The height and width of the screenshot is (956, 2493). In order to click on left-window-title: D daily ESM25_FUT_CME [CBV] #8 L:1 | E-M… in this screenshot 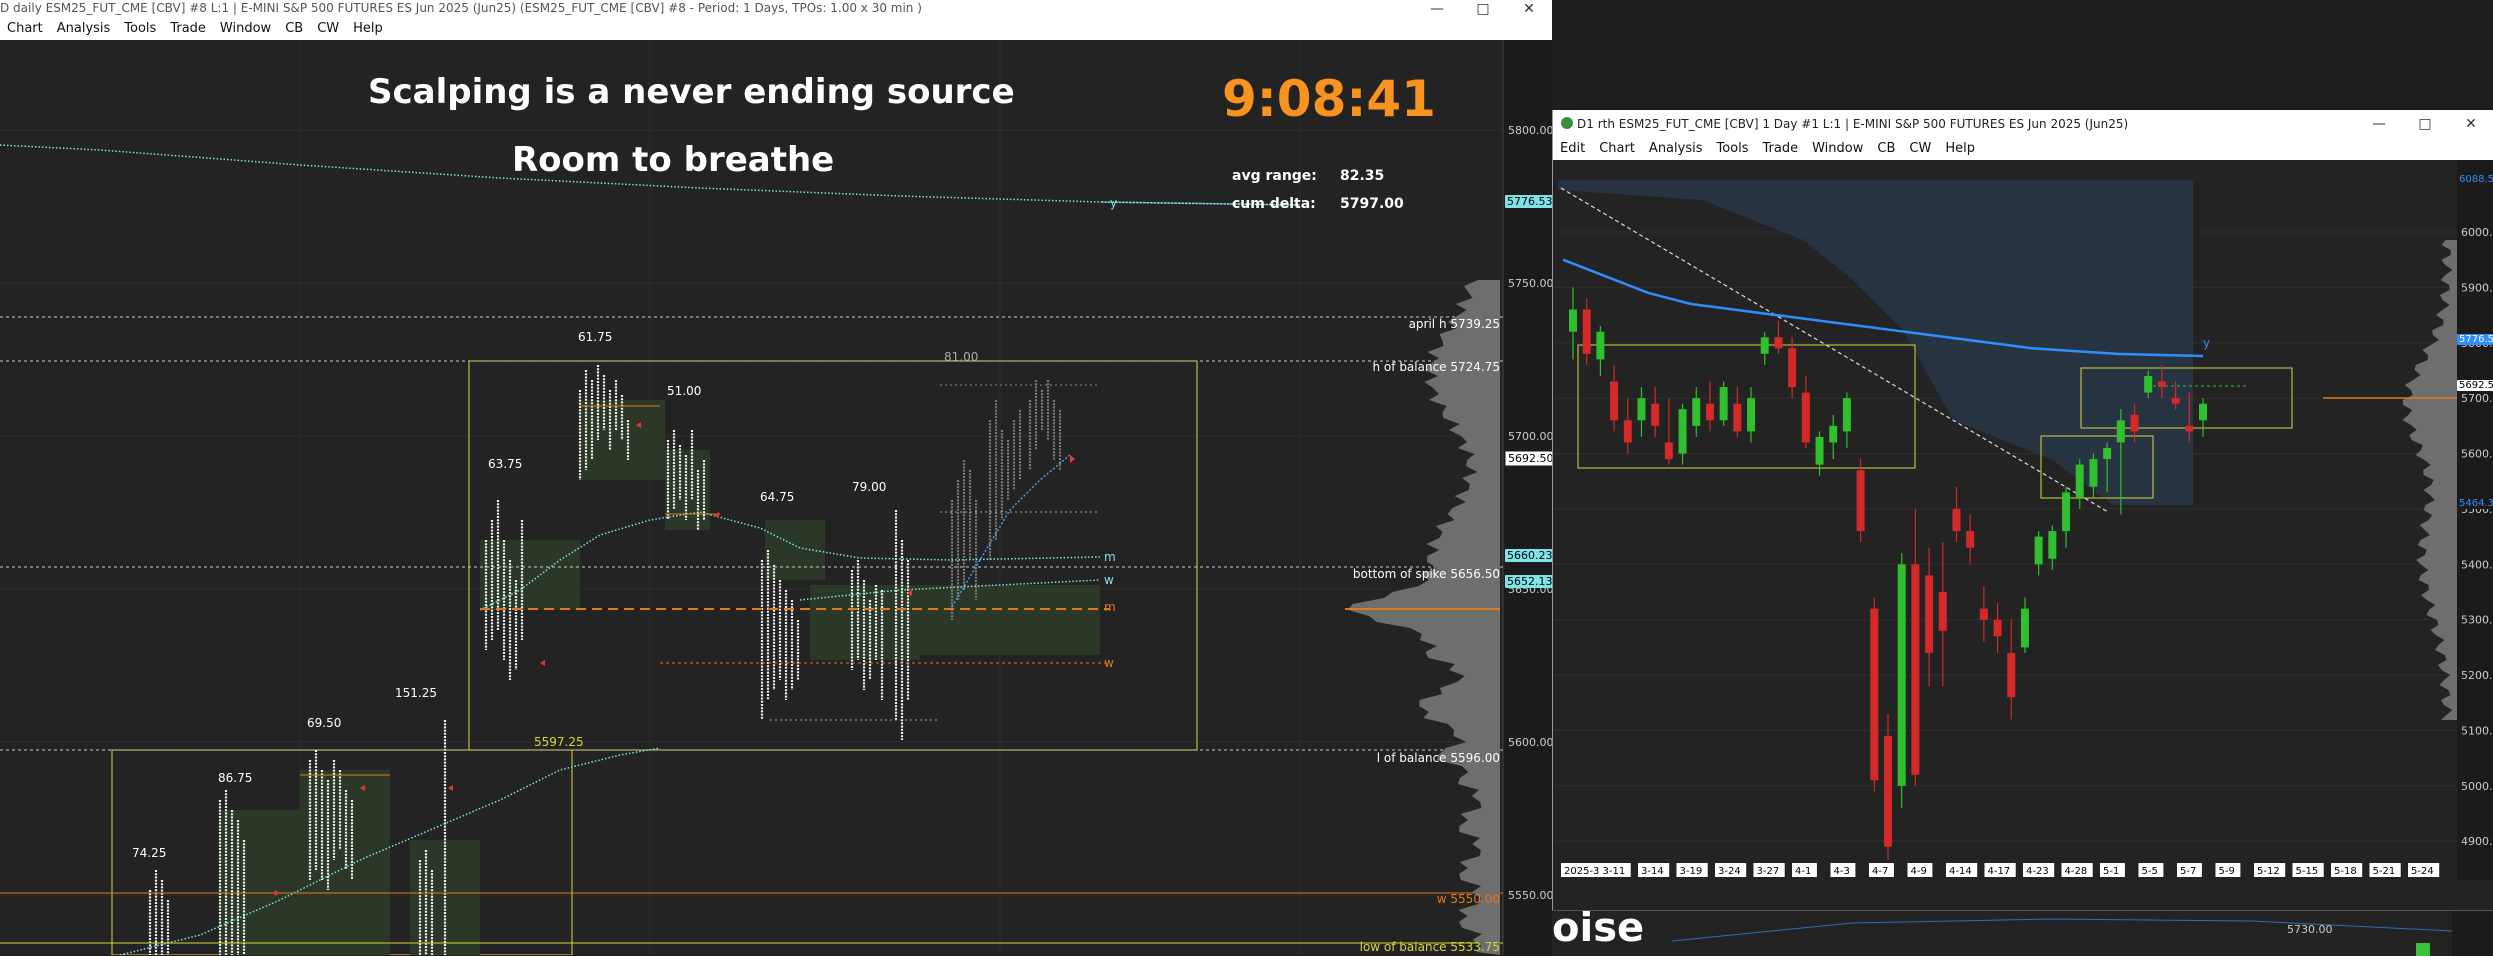, I will do `click(461, 8)`.